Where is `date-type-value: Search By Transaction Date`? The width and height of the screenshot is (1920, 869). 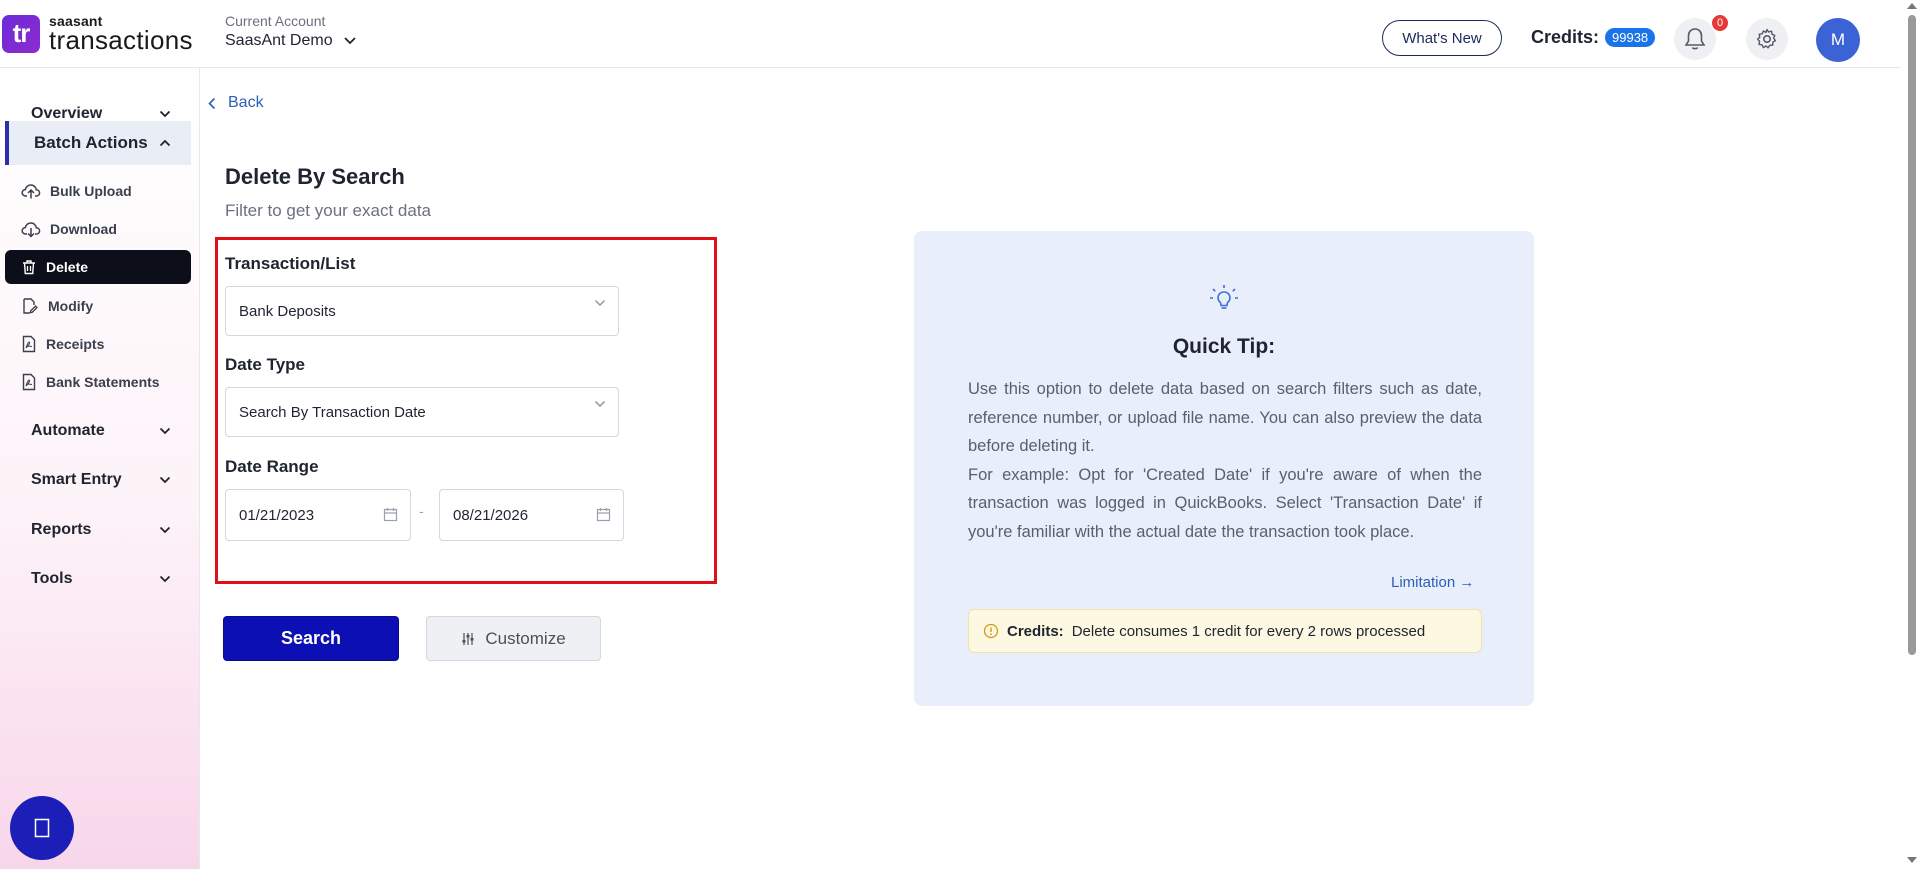 date-type-value: Search By Transaction Date is located at coordinates (332, 412).